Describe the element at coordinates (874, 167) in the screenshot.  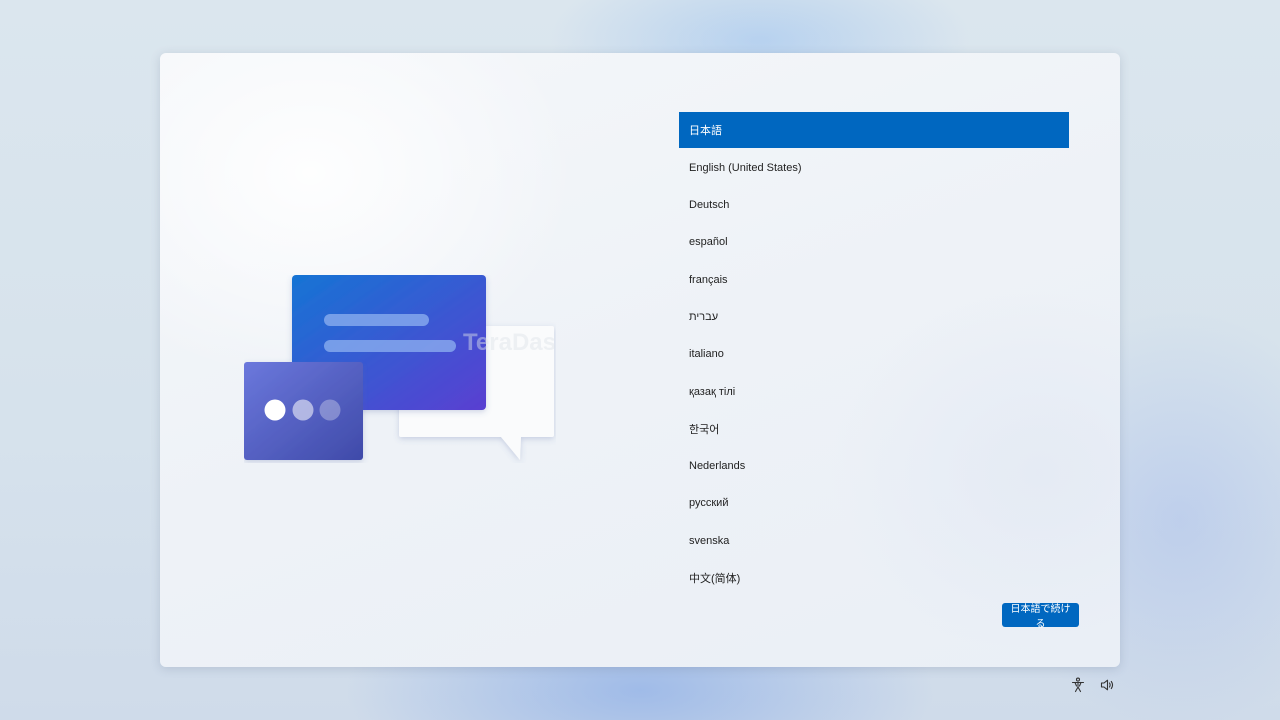
I see `language-item-english: English (United States)` at that location.